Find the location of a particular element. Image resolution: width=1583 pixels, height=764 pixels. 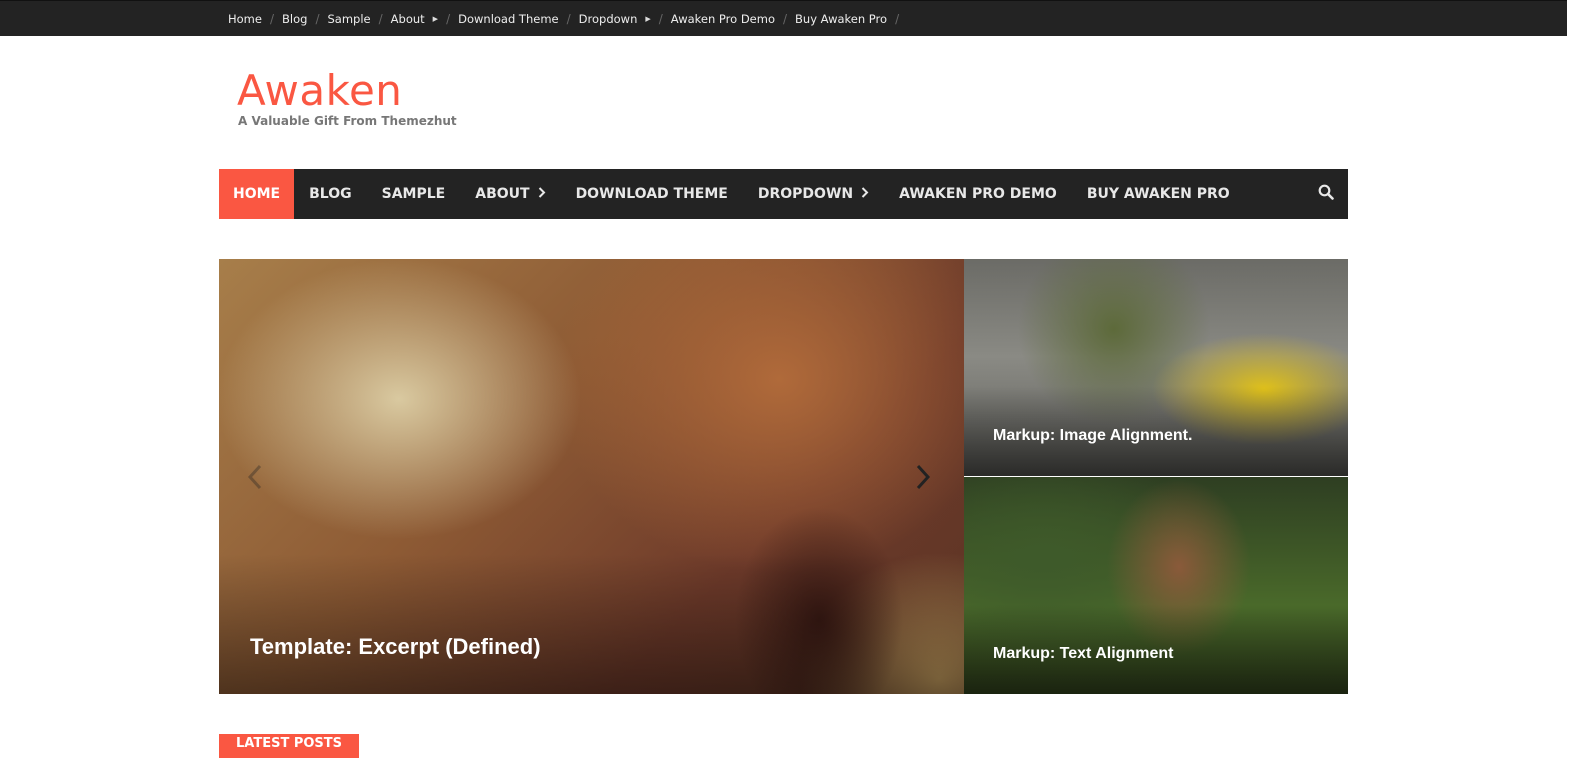

top-menu-label: About is located at coordinates (407, 19).